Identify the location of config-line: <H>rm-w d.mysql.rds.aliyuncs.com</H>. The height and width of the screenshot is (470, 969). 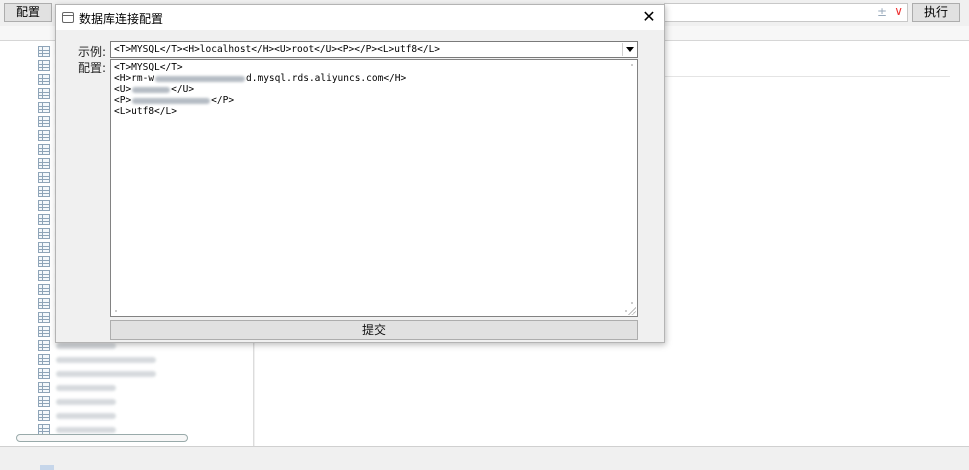
(260, 78).